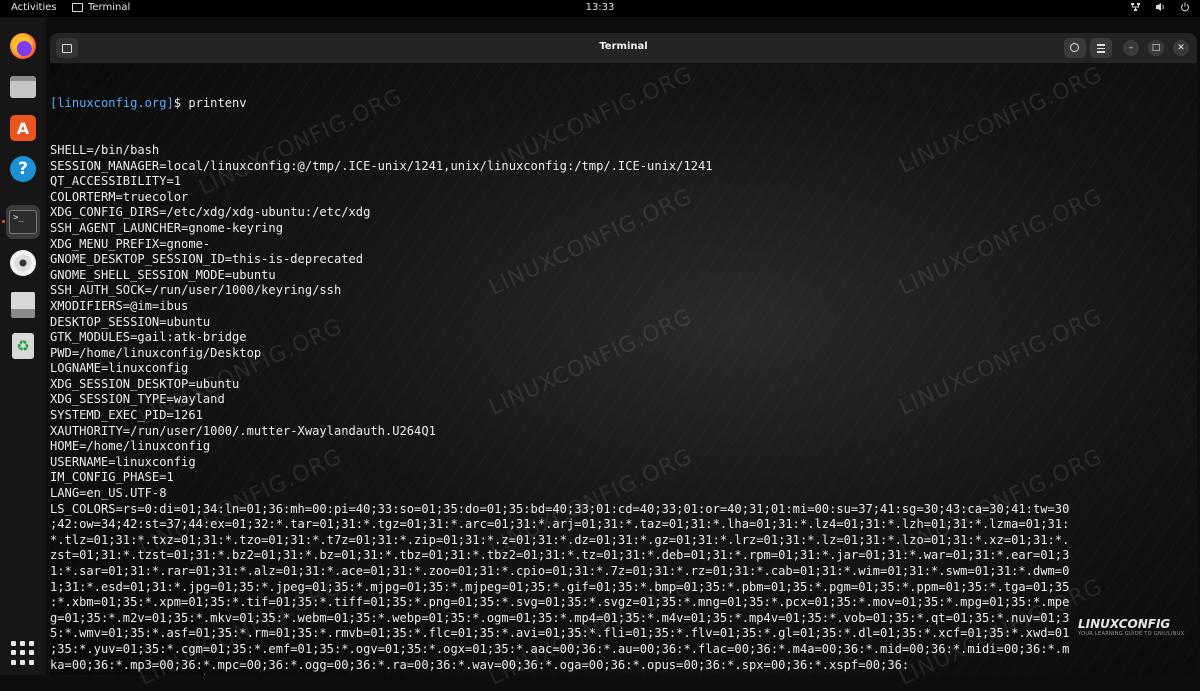 The height and width of the screenshot is (691, 1200). I want to click on save-icon, so click(23, 305).